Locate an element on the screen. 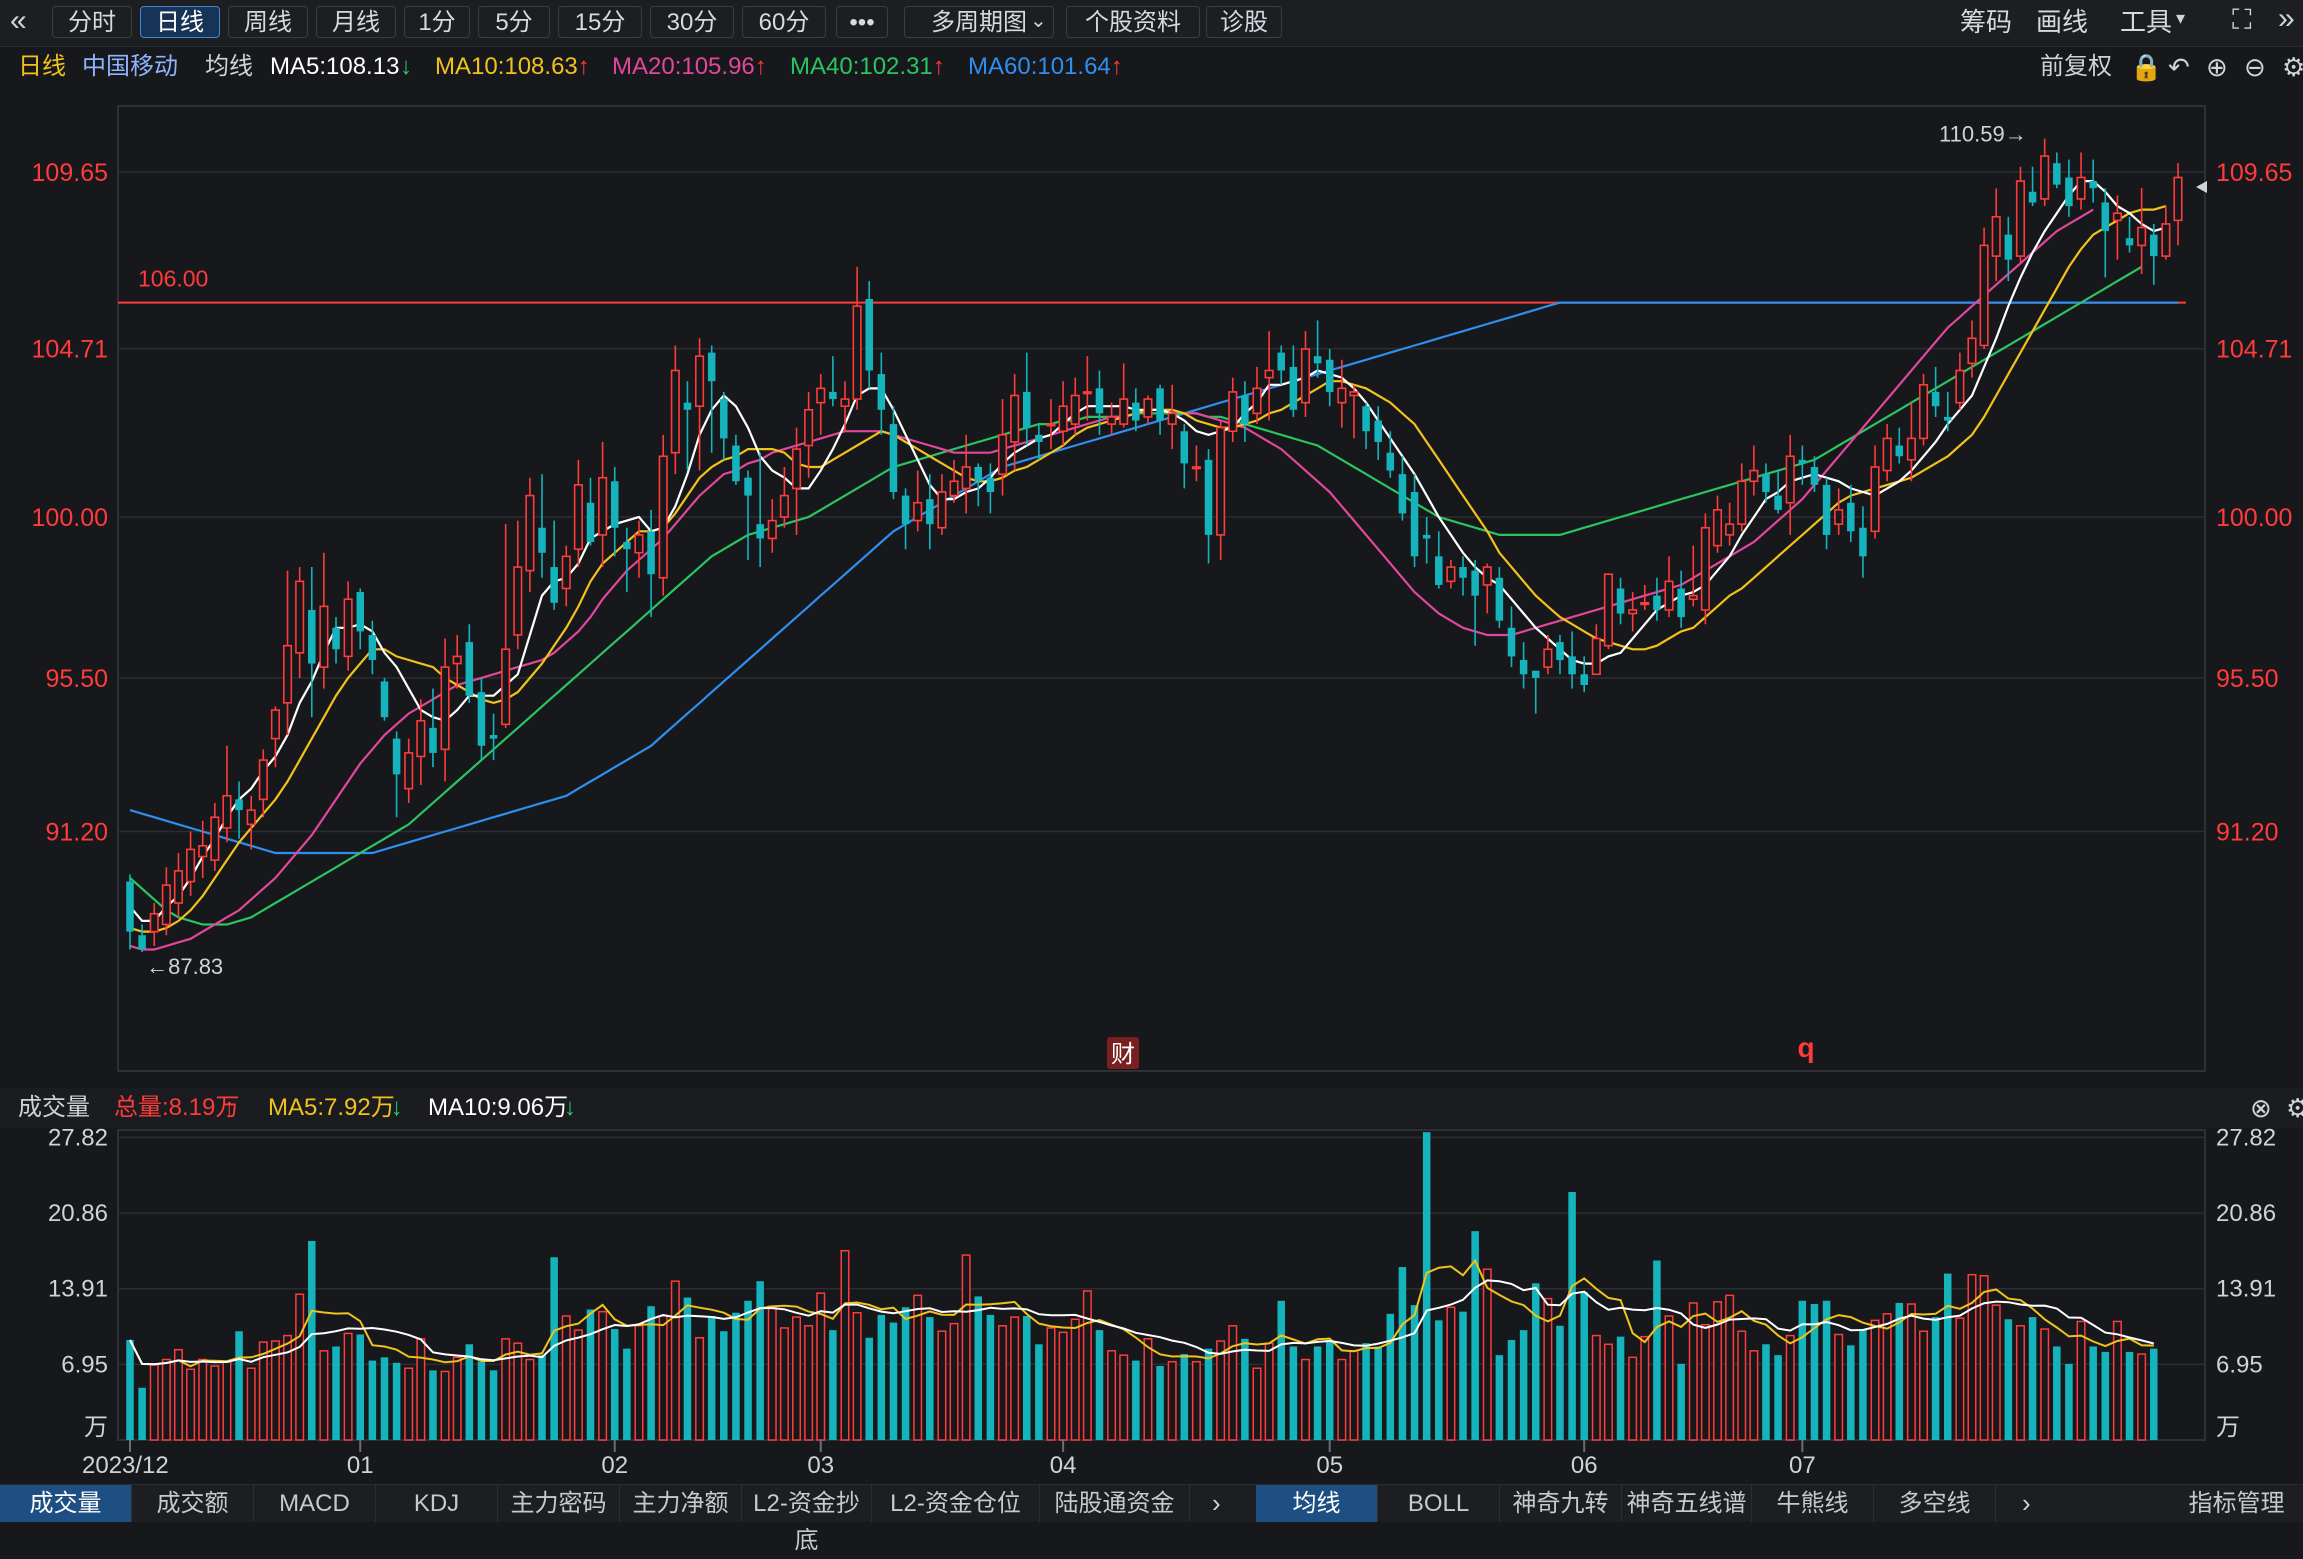 This screenshot has height=1559, width=2303. tab-left-5: 主力净额 is located at coordinates (681, 1503).